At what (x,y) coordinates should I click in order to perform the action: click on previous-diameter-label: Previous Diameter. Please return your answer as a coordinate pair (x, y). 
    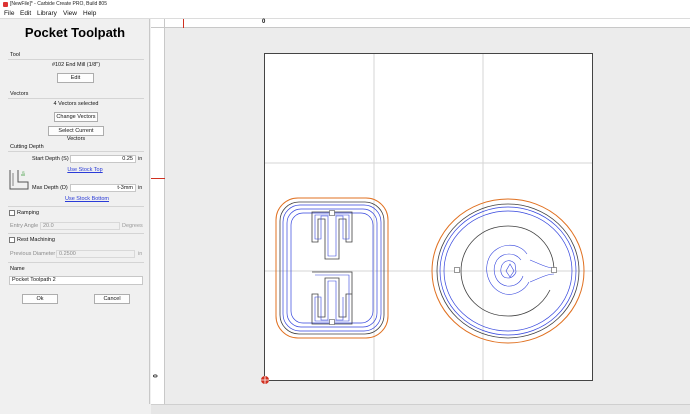
    Looking at the image, I should click on (33, 254).